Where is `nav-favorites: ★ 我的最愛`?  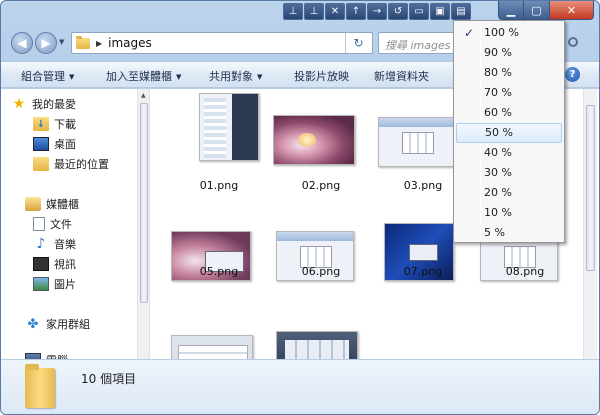
nav-favorites: ★ 我的最愛 is located at coordinates (43, 104).